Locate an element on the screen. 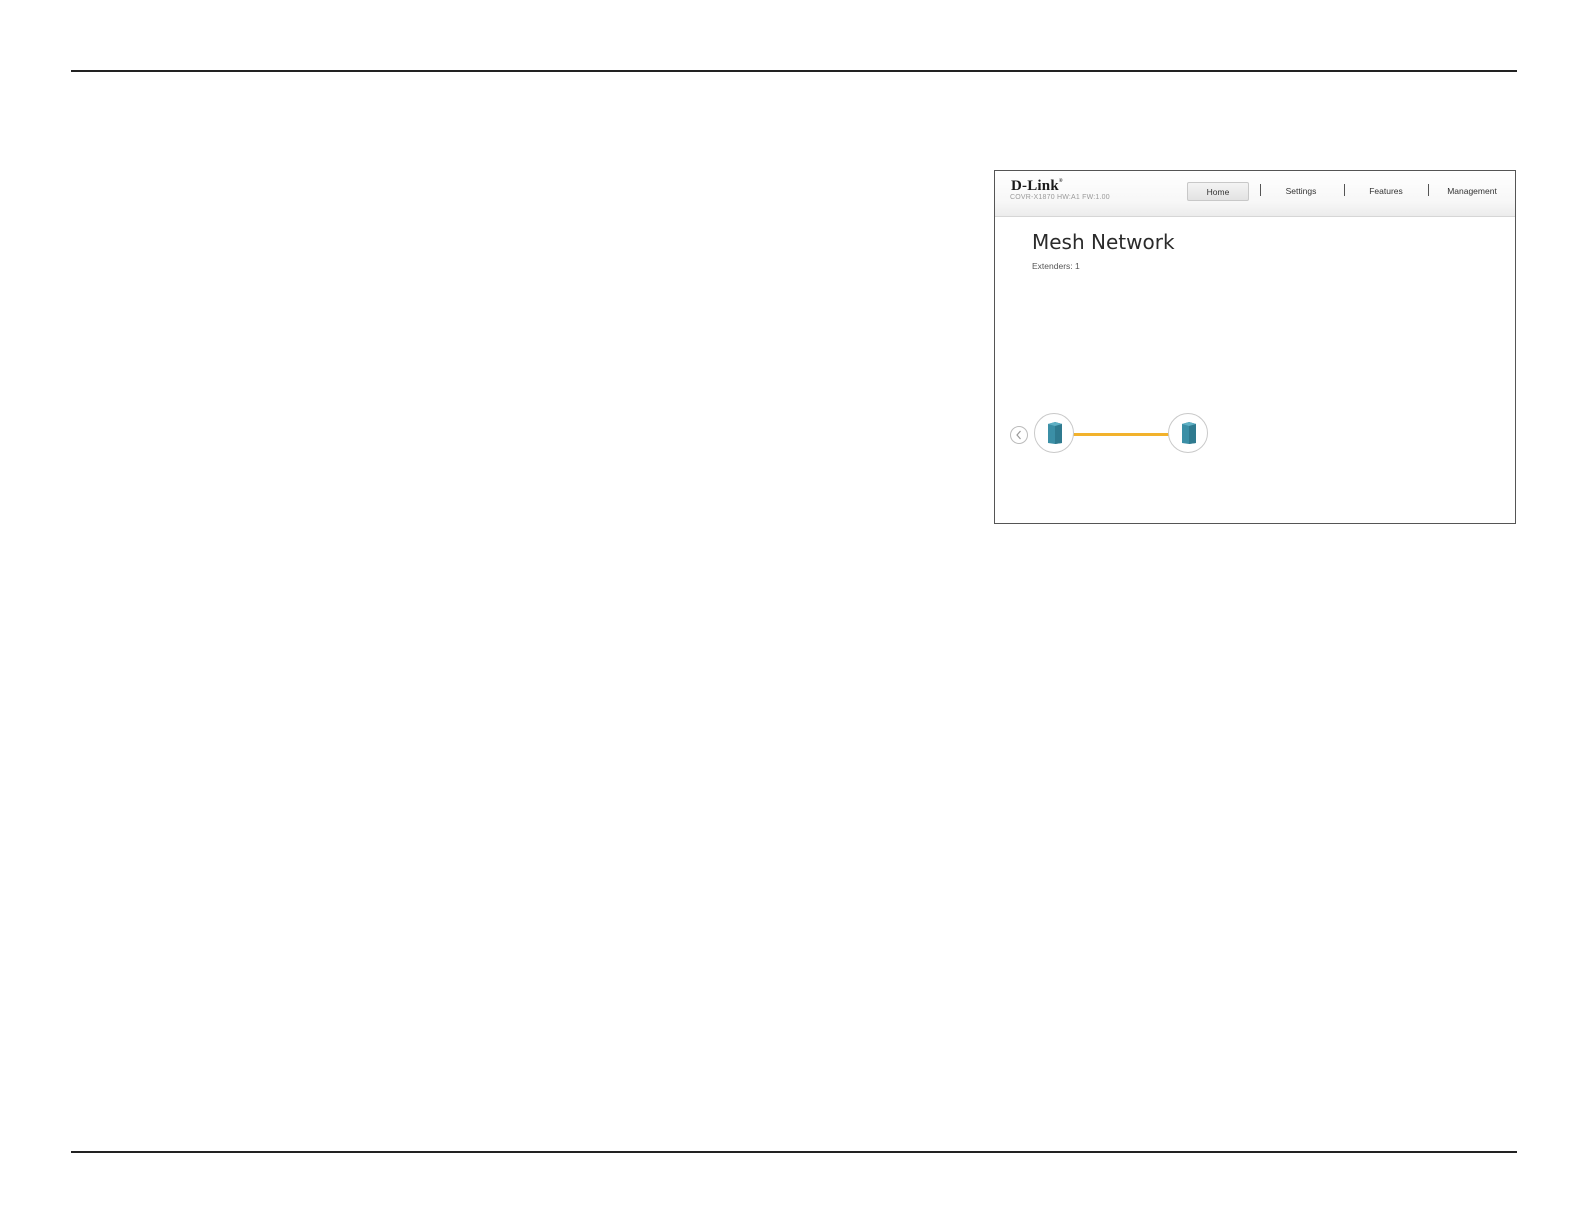 The width and height of the screenshot is (1584, 1224). router-icon is located at coordinates (1055, 433).